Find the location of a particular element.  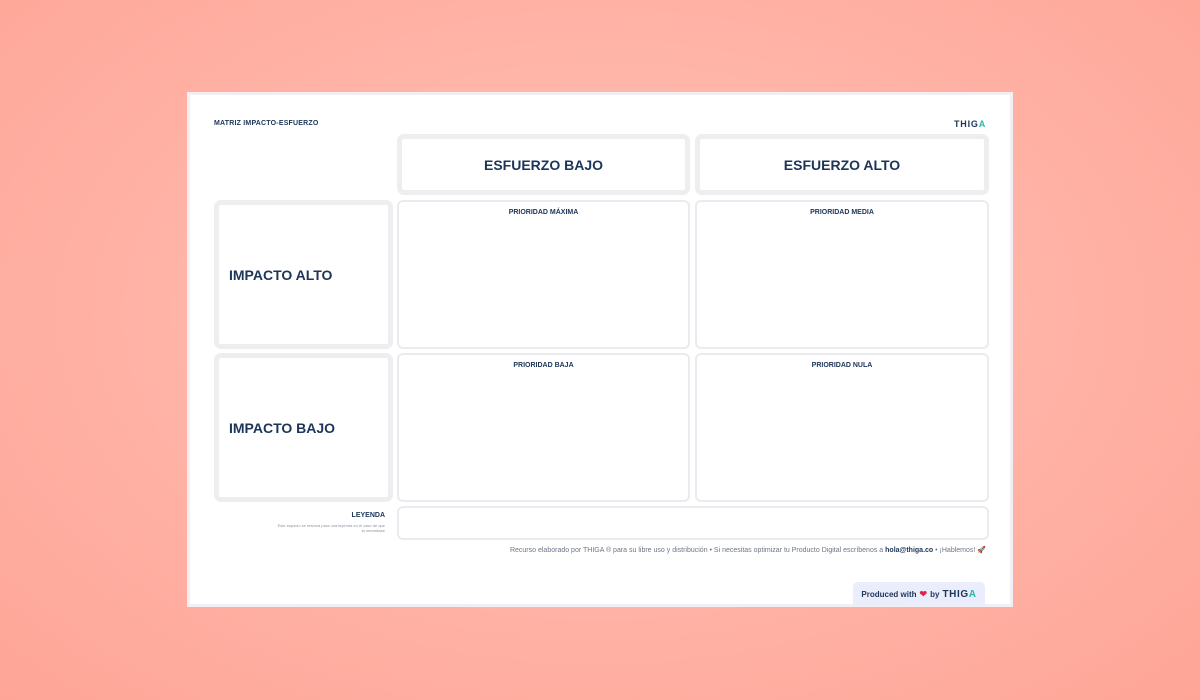

row-header-low-impact: IMPACTO BAJO is located at coordinates (303, 427).